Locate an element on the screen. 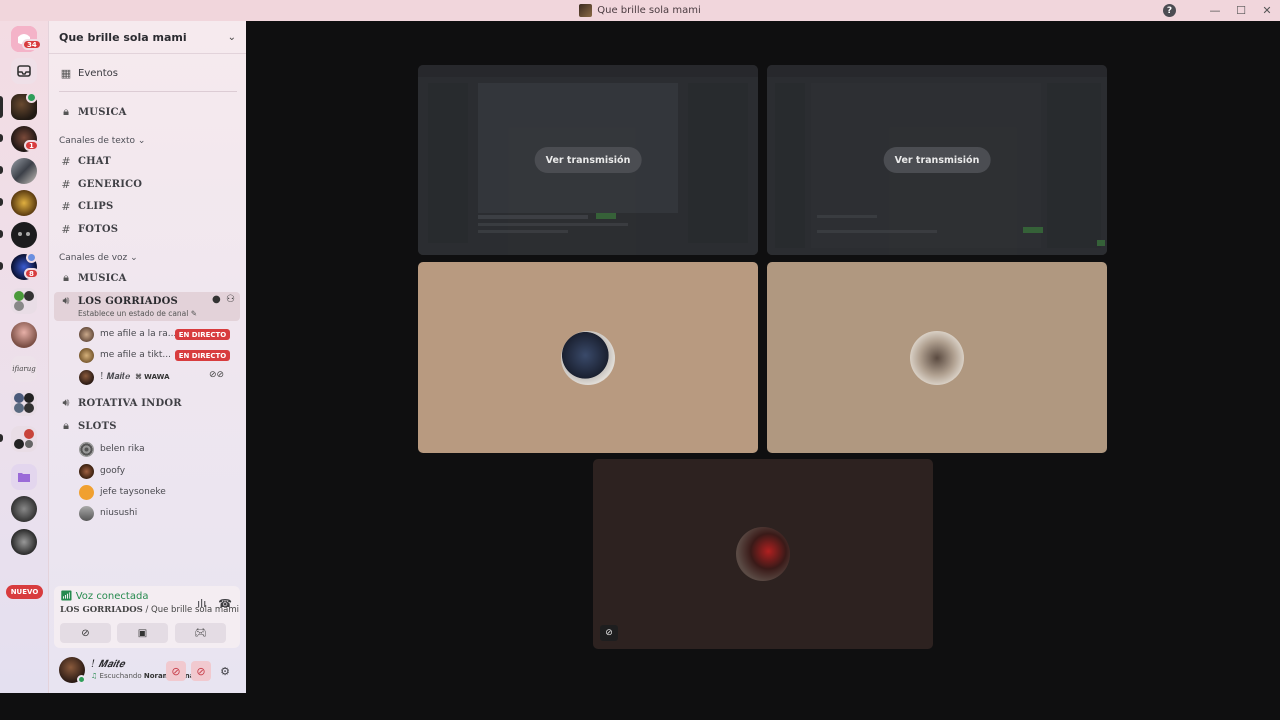 This screenshot has height=720, width=1280. user-name: ! 𝑴𝒂𝒊𝒕𝒆 is located at coordinates (108, 664).